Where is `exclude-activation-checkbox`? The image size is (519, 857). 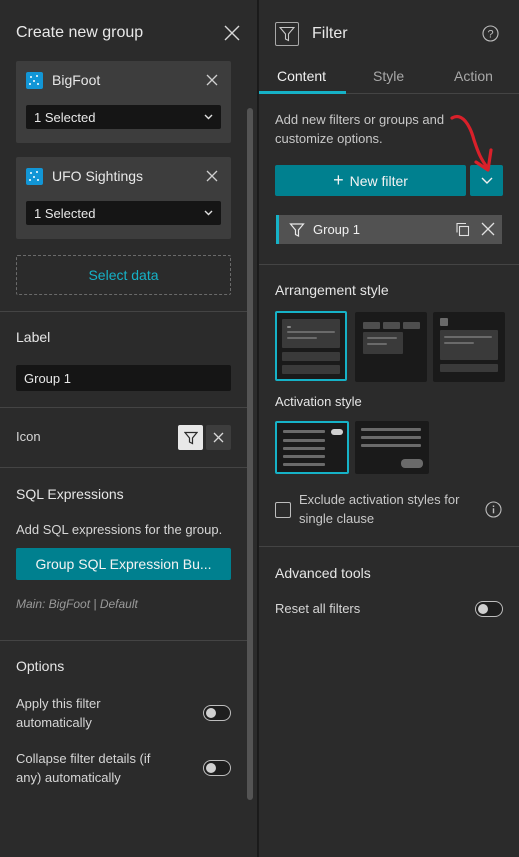
exclude-activation-checkbox is located at coordinates (283, 510).